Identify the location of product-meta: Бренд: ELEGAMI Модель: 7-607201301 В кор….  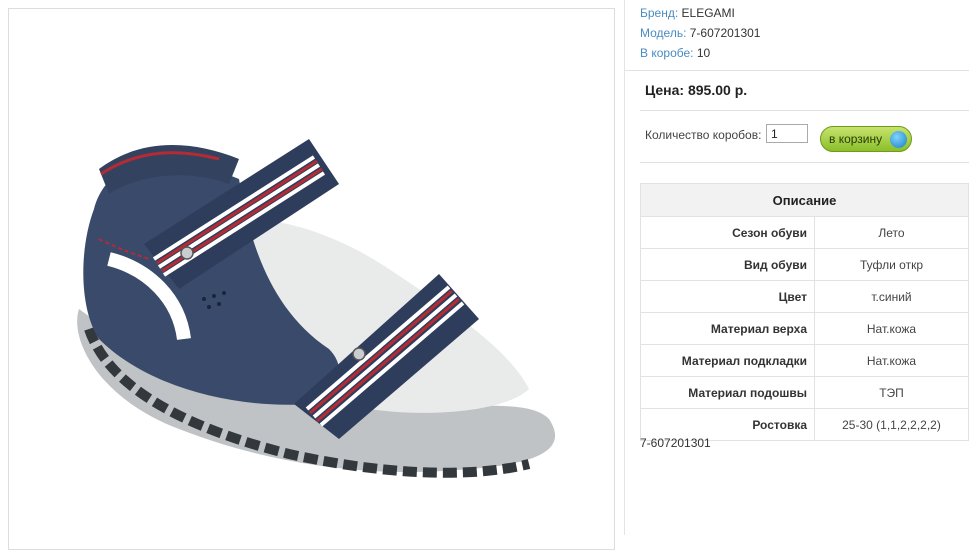
(700, 33).